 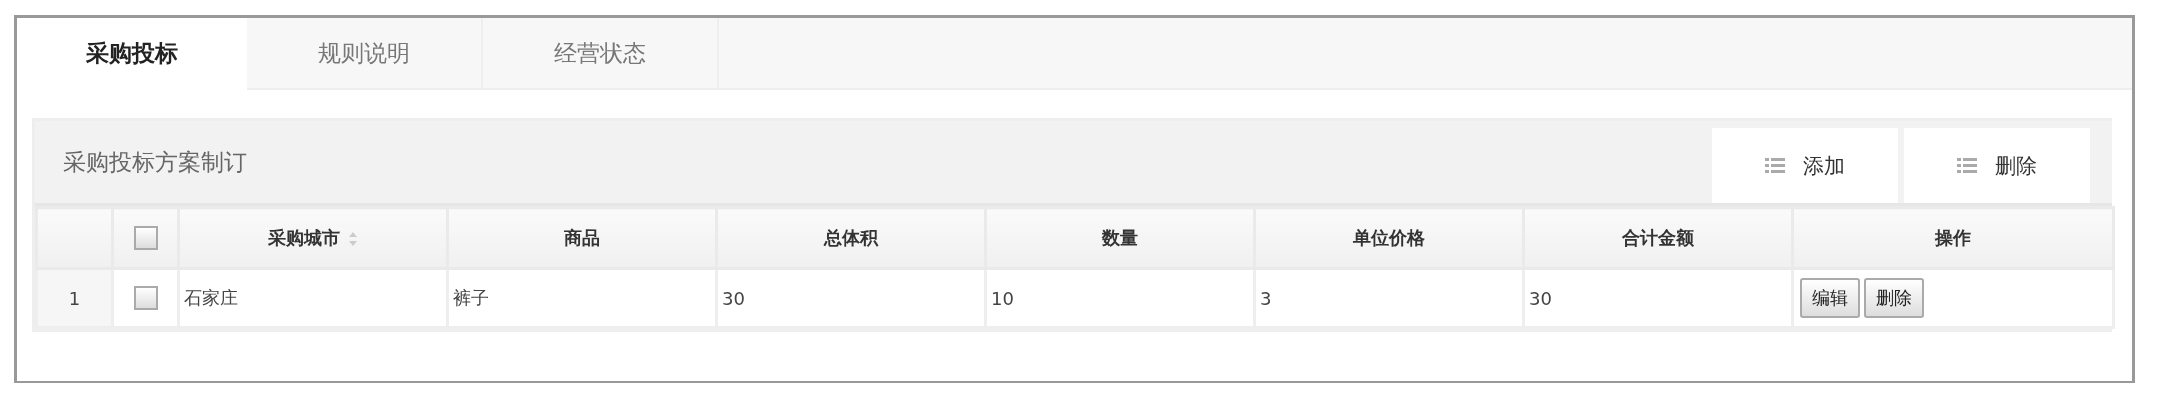 I want to click on column-header: 总体积, so click(x=851, y=238).